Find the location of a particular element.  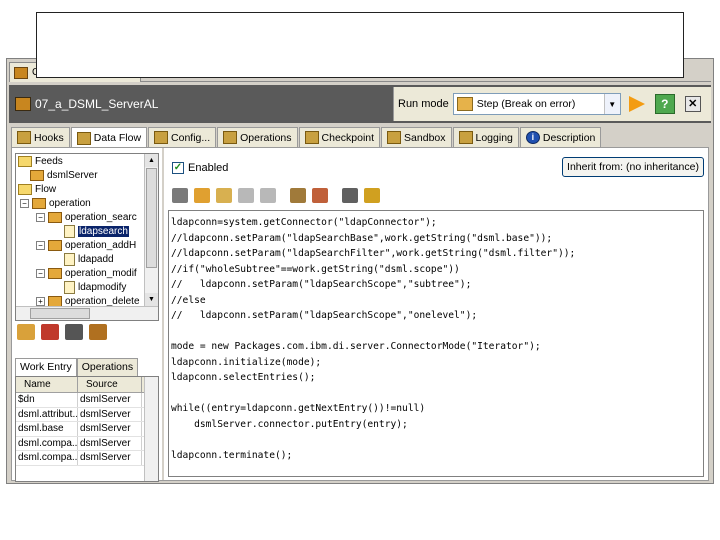

tab-operations: Operations is located at coordinates (257, 137).